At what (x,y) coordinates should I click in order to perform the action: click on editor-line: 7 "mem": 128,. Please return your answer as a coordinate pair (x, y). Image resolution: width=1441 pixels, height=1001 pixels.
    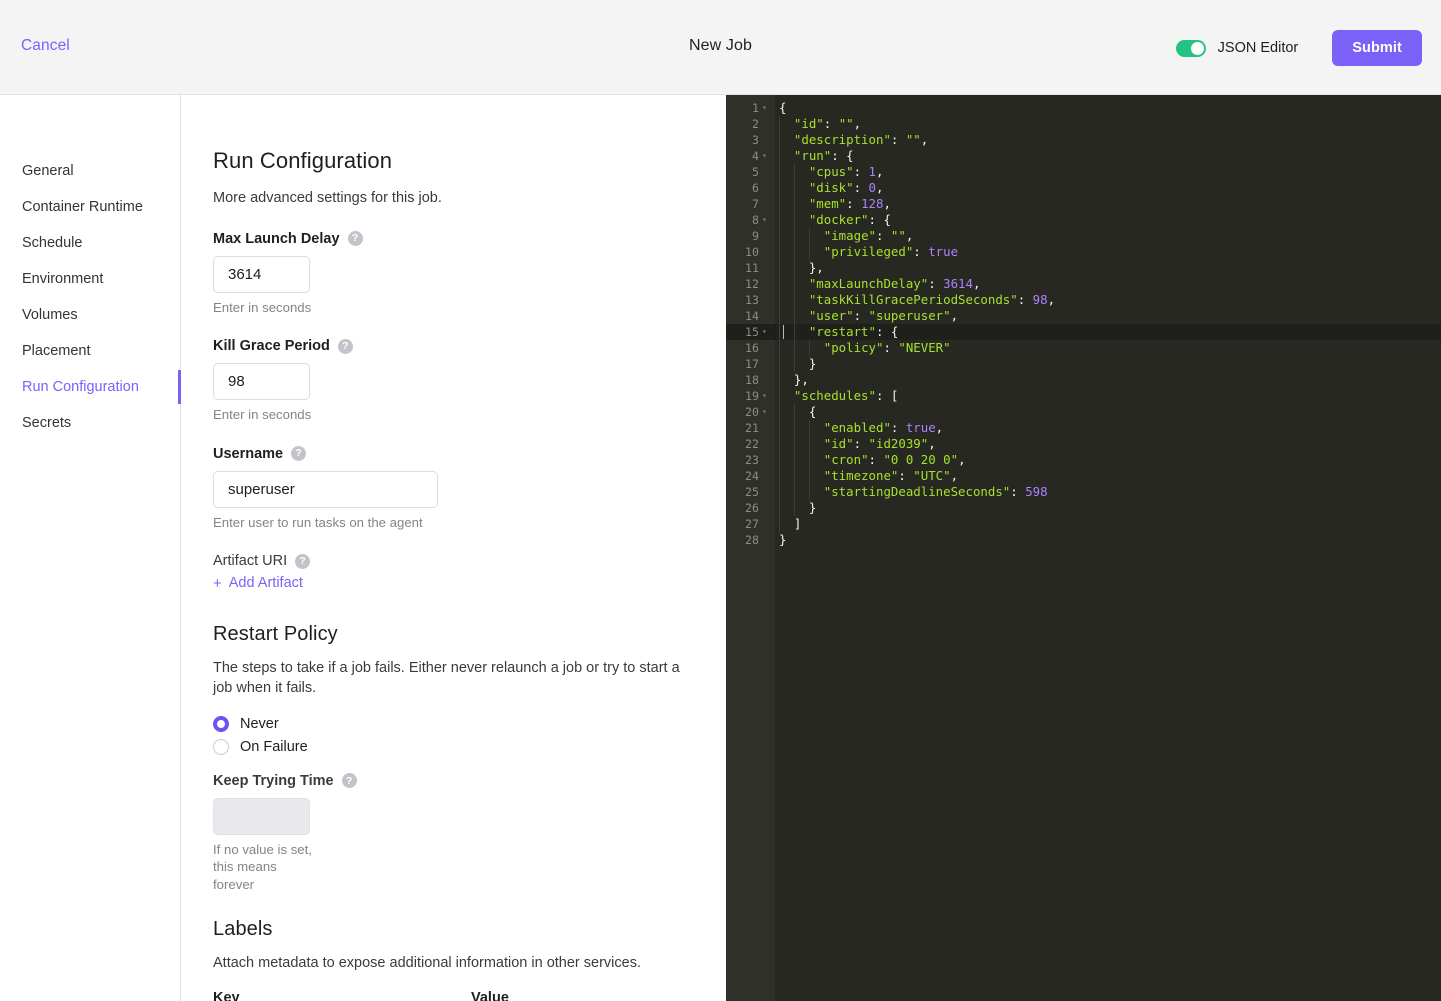
    Looking at the image, I should click on (1083, 204).